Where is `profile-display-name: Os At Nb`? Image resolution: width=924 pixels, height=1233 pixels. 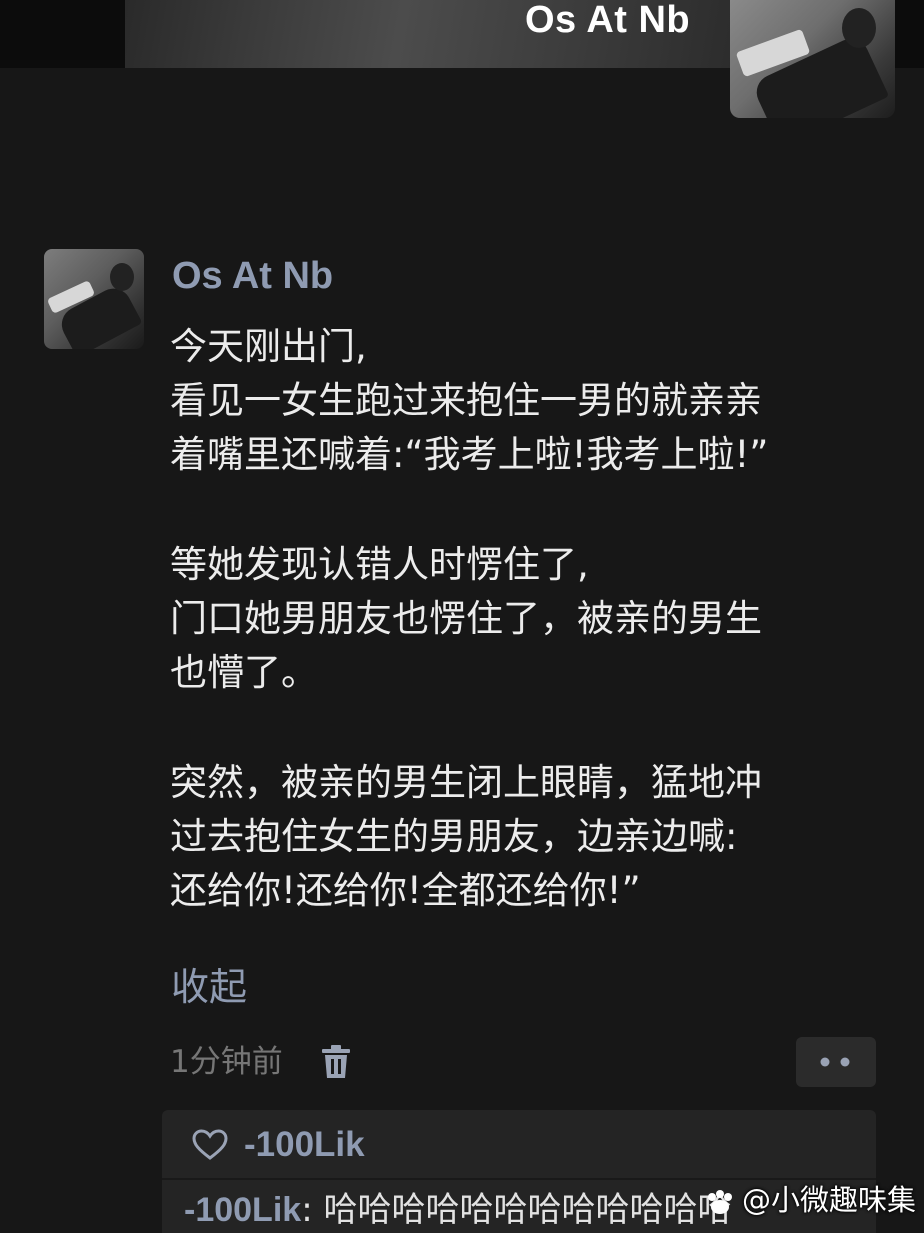 profile-display-name: Os At Nb is located at coordinates (608, 20).